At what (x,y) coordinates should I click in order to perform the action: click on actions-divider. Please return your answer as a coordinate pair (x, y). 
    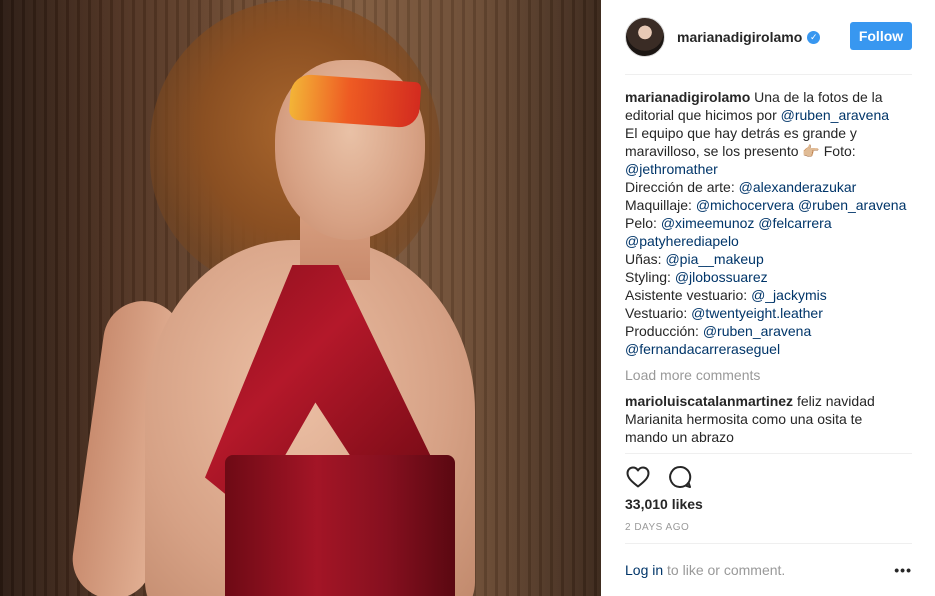
    Looking at the image, I should click on (768, 453).